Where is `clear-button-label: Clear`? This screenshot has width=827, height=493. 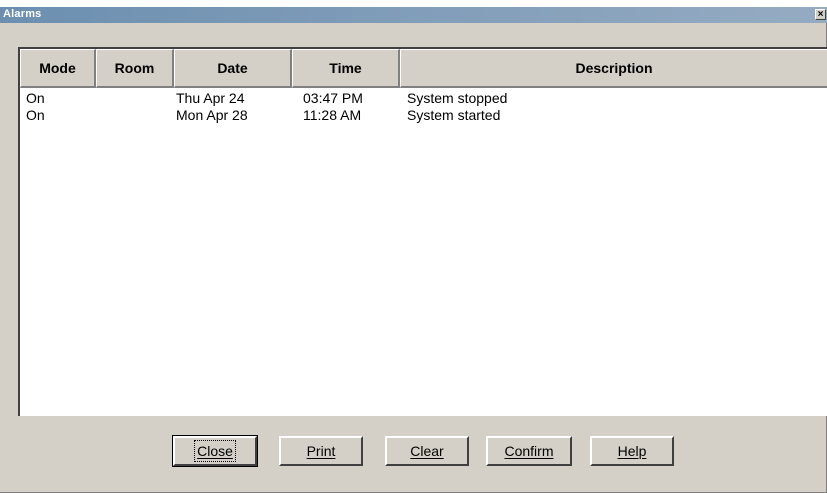 clear-button-label: Clear is located at coordinates (427, 451).